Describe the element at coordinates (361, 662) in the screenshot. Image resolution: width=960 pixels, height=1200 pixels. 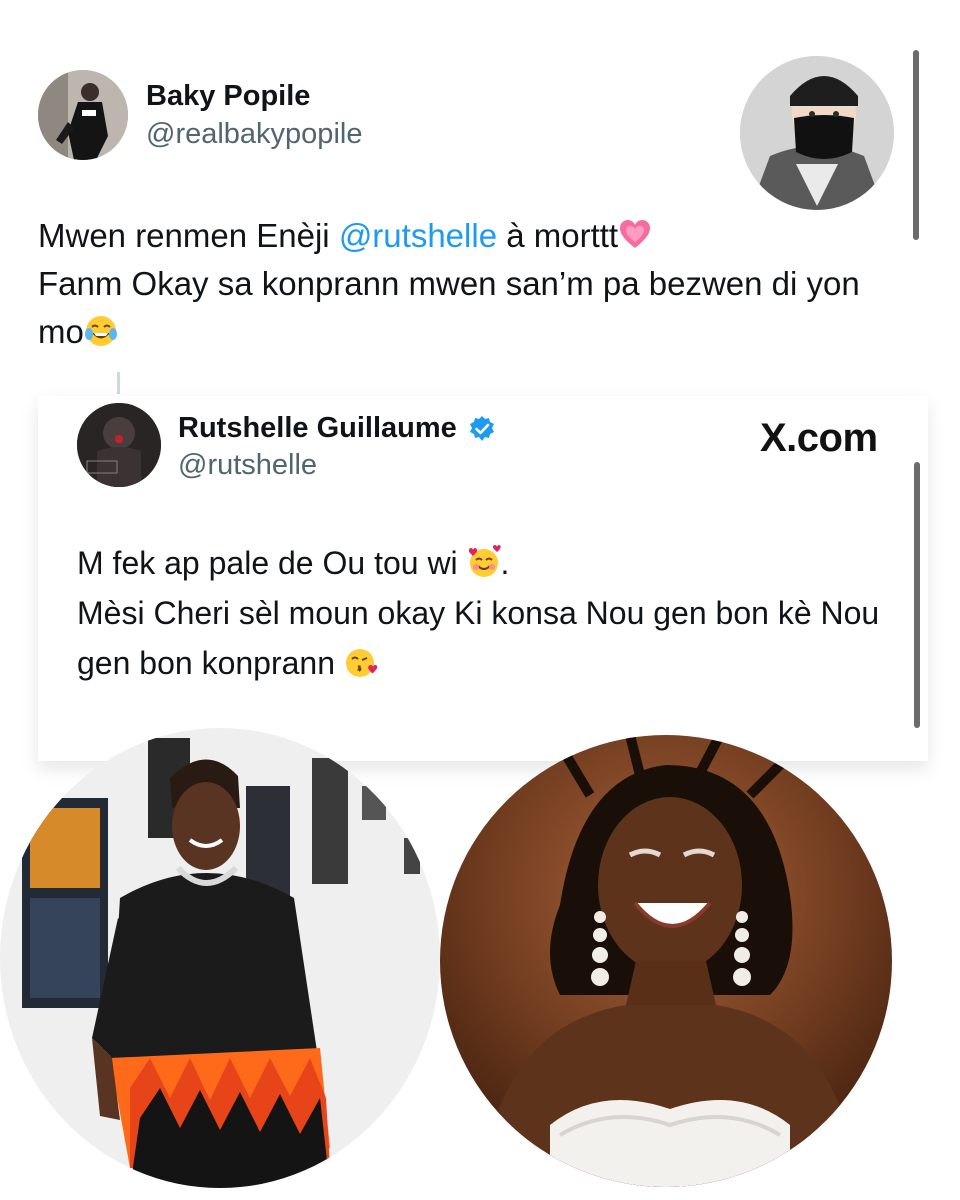
I see `face-blowing-kiss-emoji-icon` at that location.